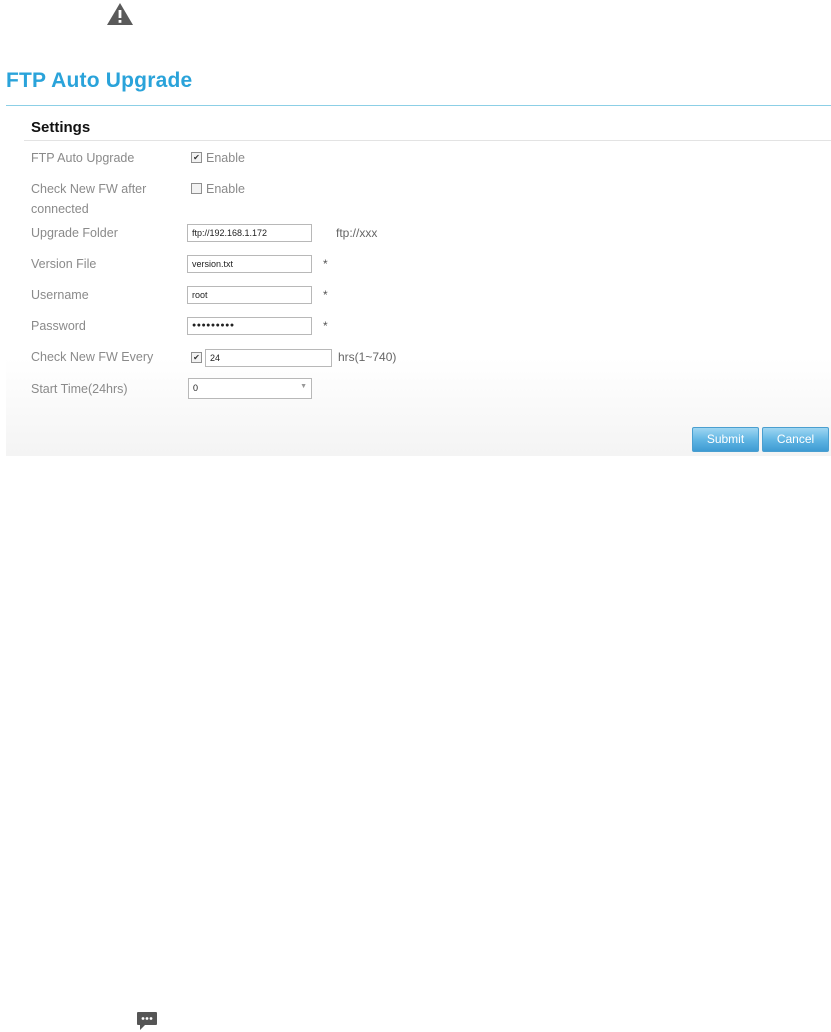 The height and width of the screenshot is (1032, 831). What do you see at coordinates (367, 357) in the screenshot?
I see `check-every-unit: hrs(1~740)` at bounding box center [367, 357].